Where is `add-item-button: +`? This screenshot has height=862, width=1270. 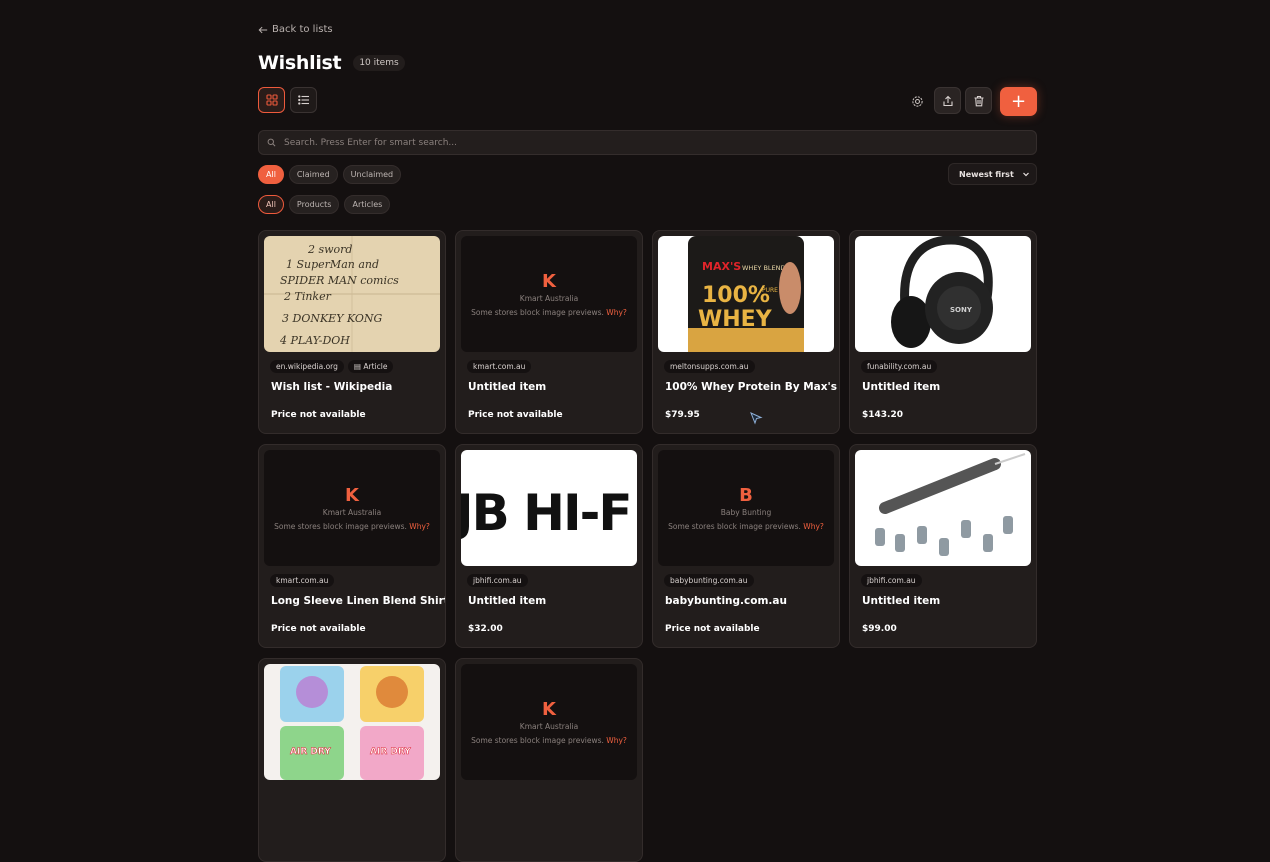 add-item-button: + is located at coordinates (1018, 101).